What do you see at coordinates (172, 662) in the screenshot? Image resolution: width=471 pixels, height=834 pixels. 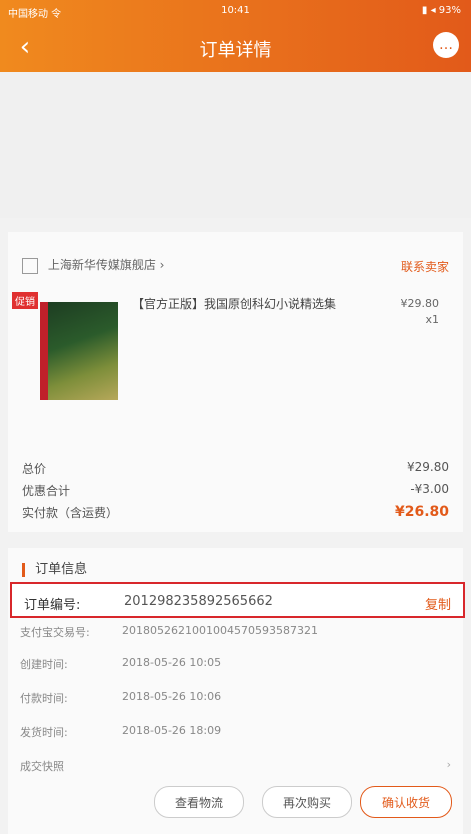 I see `info-value: 2018-05-26 10:05` at bounding box center [172, 662].